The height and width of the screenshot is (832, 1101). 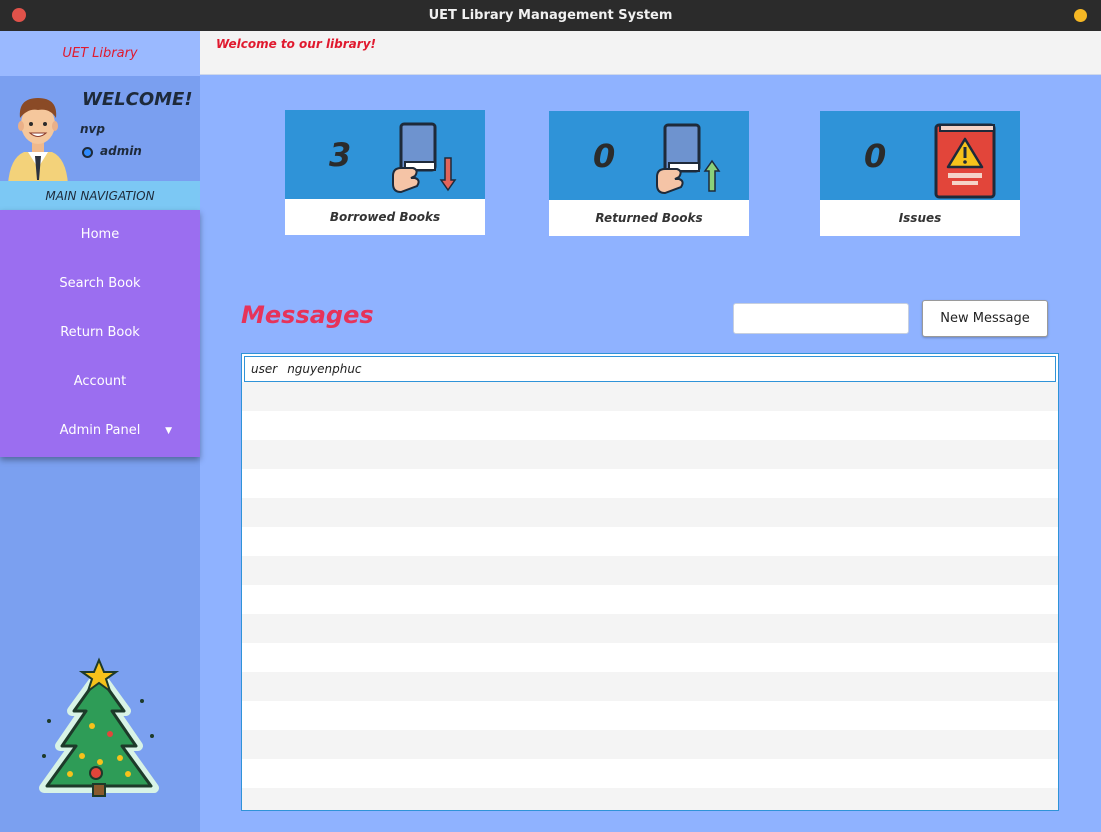 I want to click on nav-item-label: Account, so click(x=100, y=381).